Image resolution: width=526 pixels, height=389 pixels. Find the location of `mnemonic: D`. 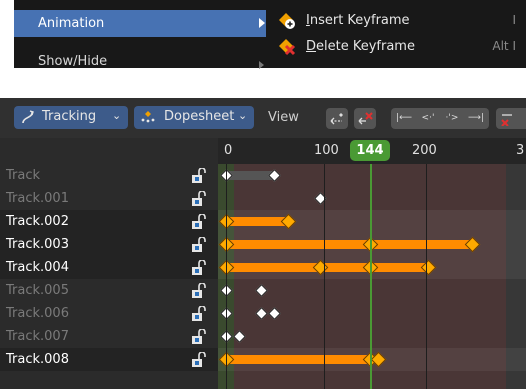

mnemonic: D is located at coordinates (311, 46).